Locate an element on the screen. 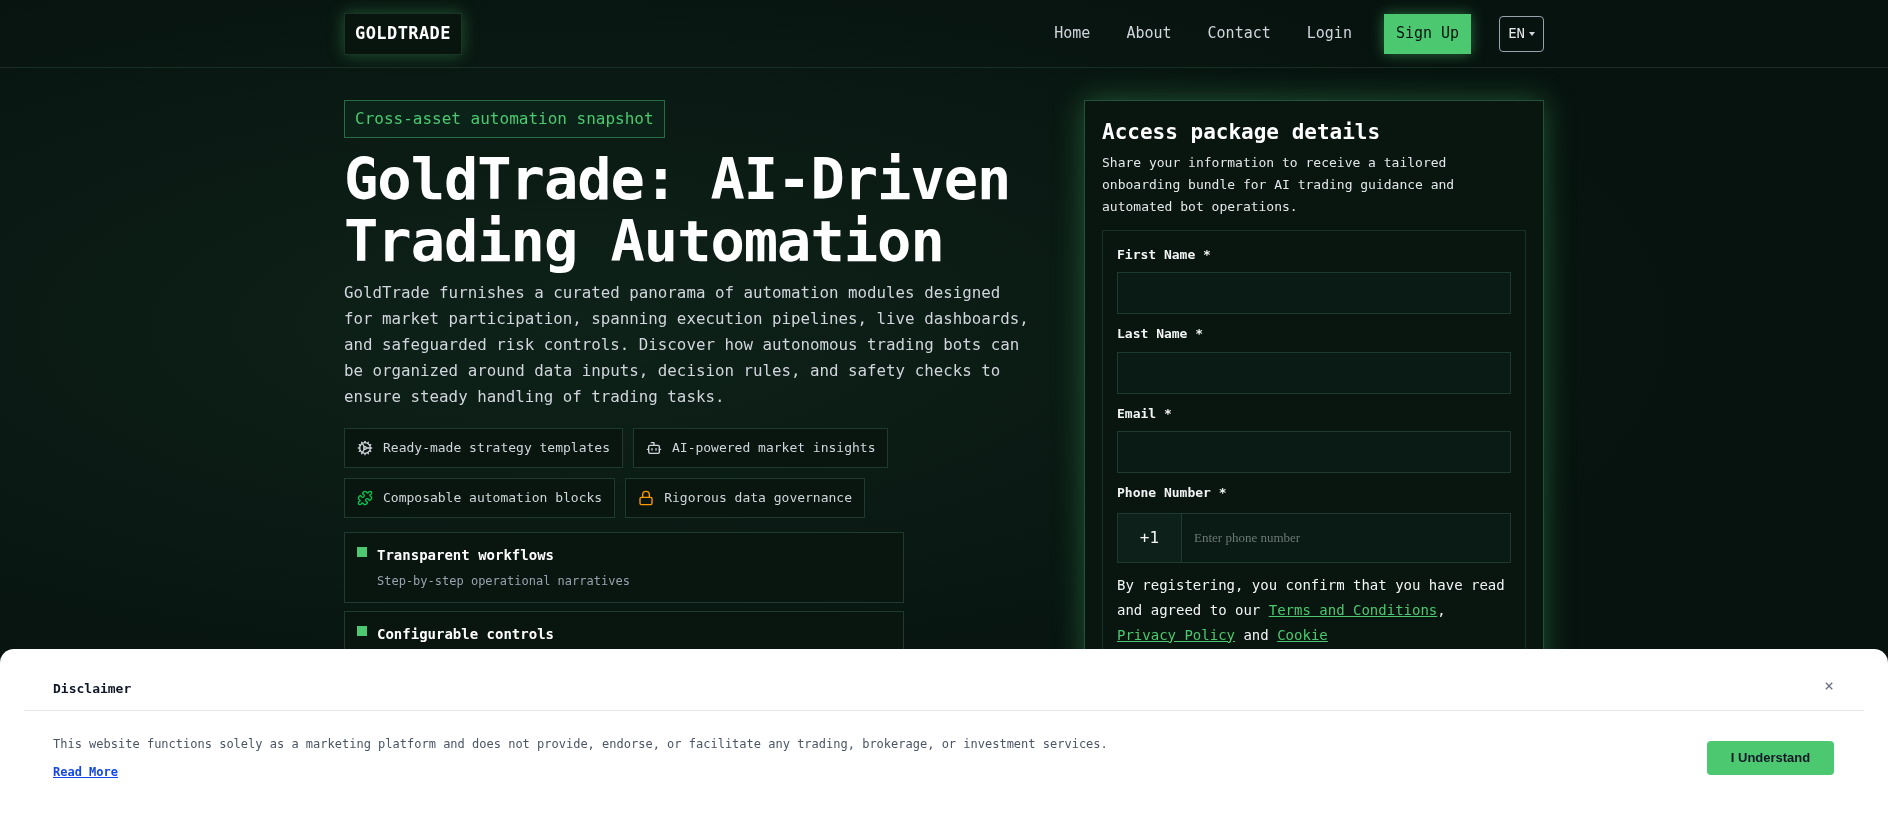 The image size is (1888, 818). nav-link: Login is located at coordinates (1329, 33).